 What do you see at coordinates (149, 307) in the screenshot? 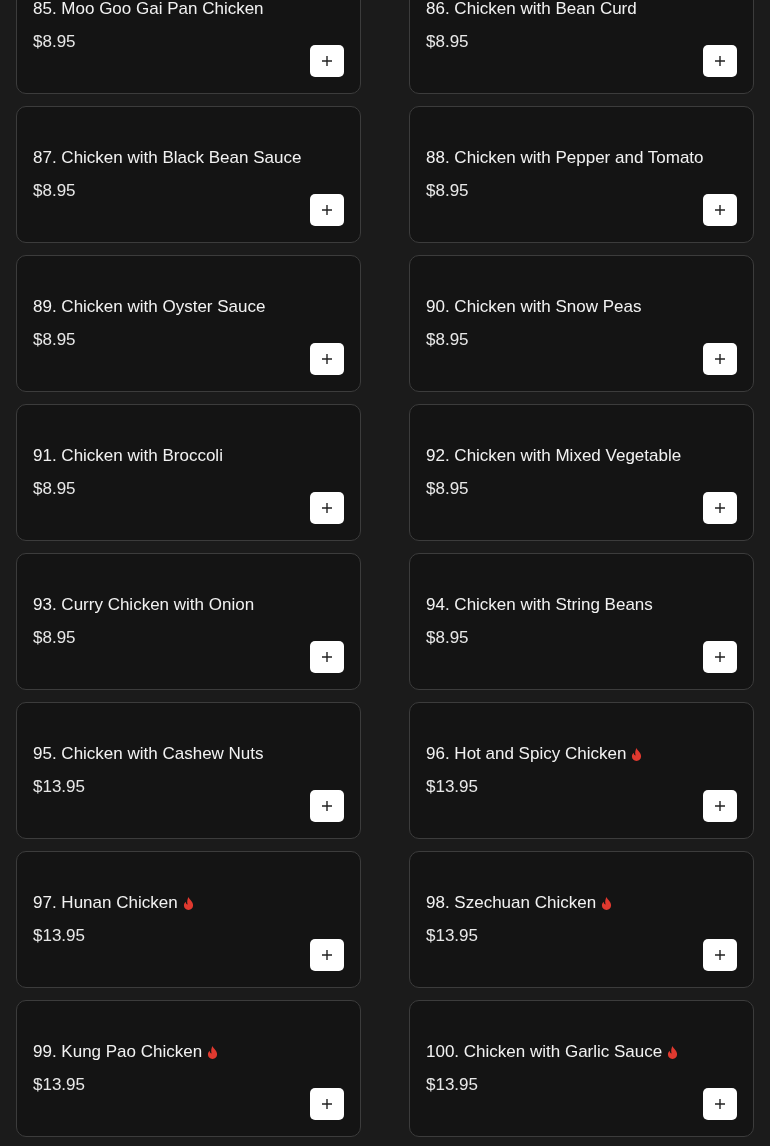
I see `dish-name: 89. Chicken with Oyster Sauce` at bounding box center [149, 307].